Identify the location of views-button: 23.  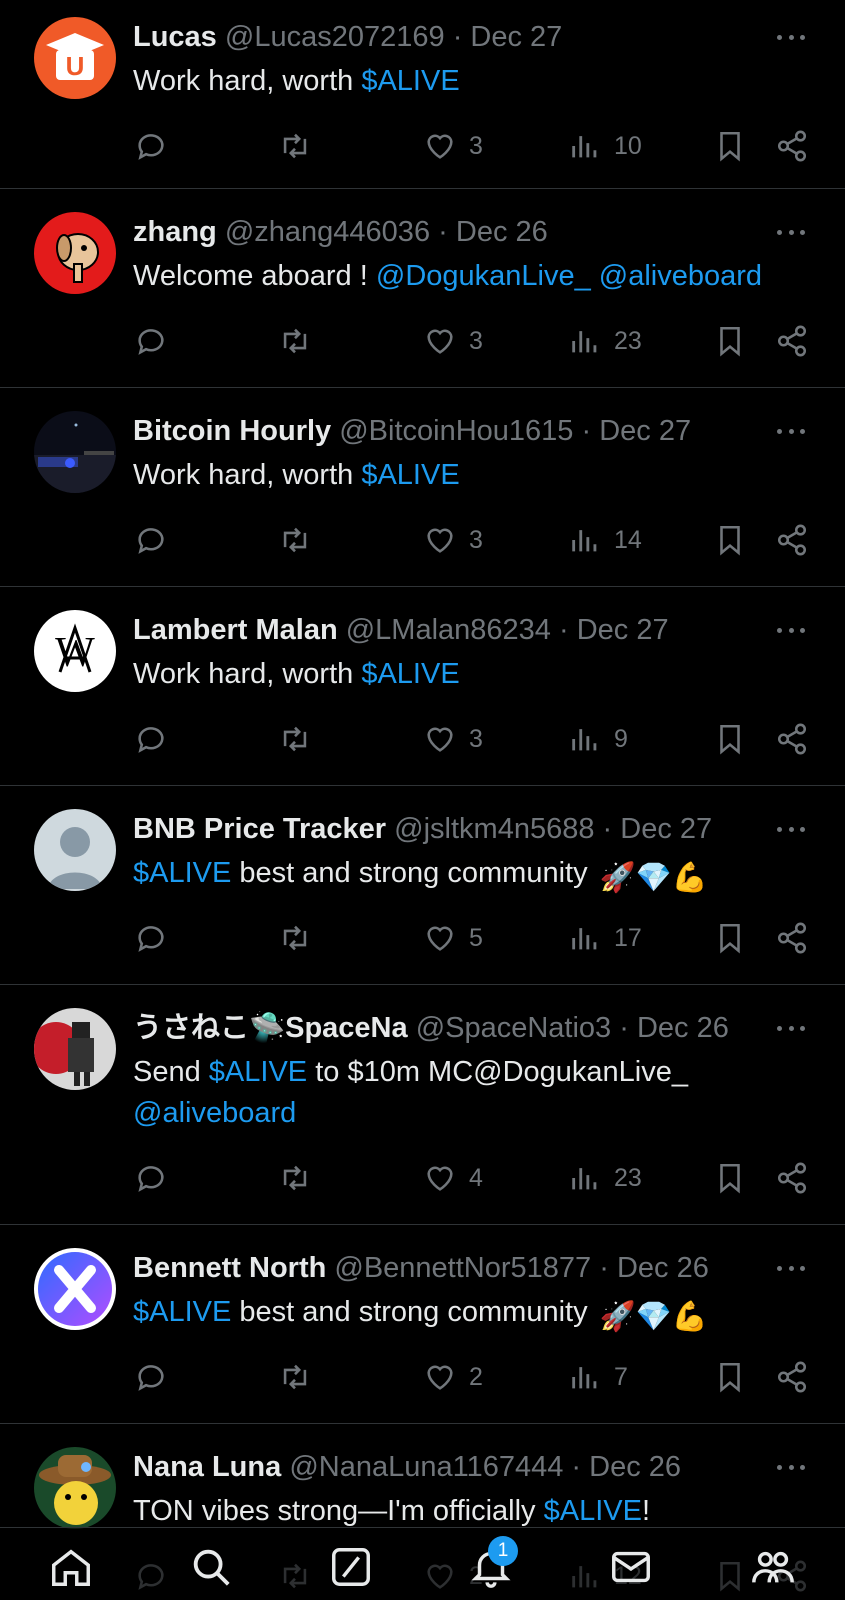
(605, 341).